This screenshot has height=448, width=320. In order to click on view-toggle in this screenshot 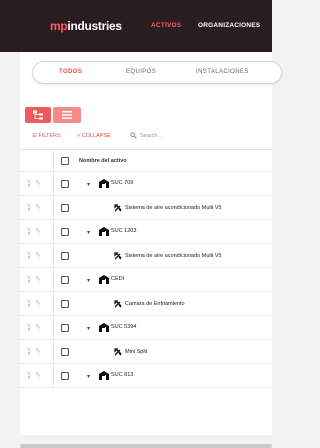, I will do `click(54, 115)`.